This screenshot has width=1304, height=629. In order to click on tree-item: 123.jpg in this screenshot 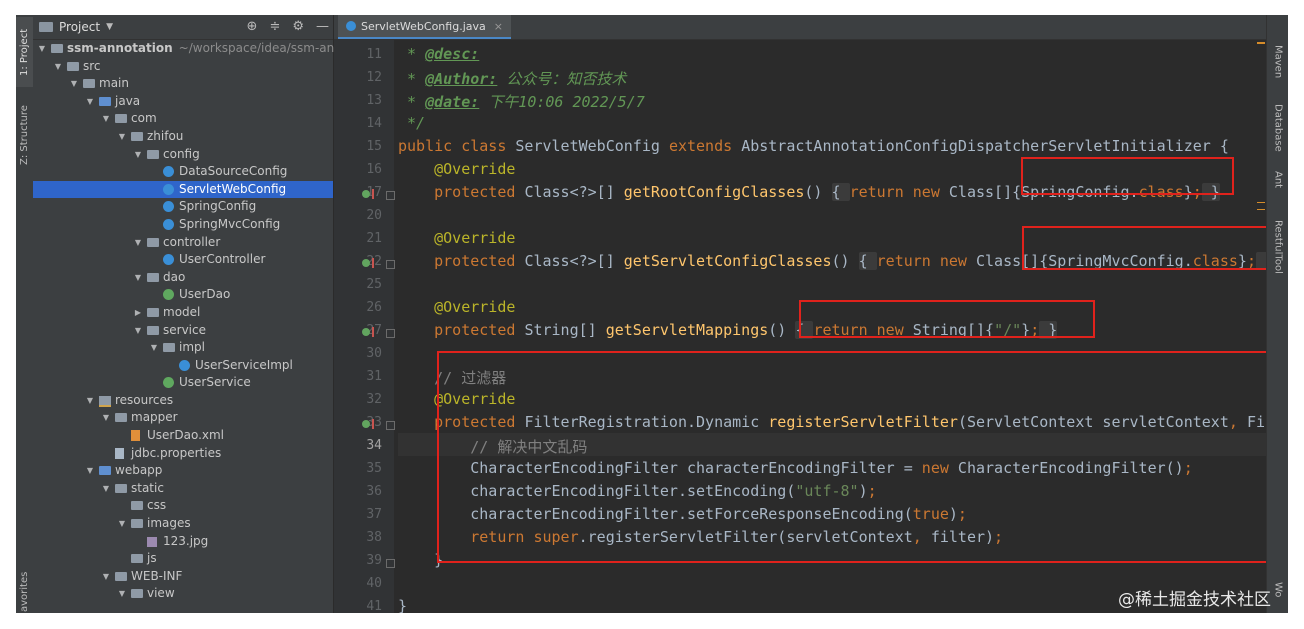, I will do `click(183, 542)`.